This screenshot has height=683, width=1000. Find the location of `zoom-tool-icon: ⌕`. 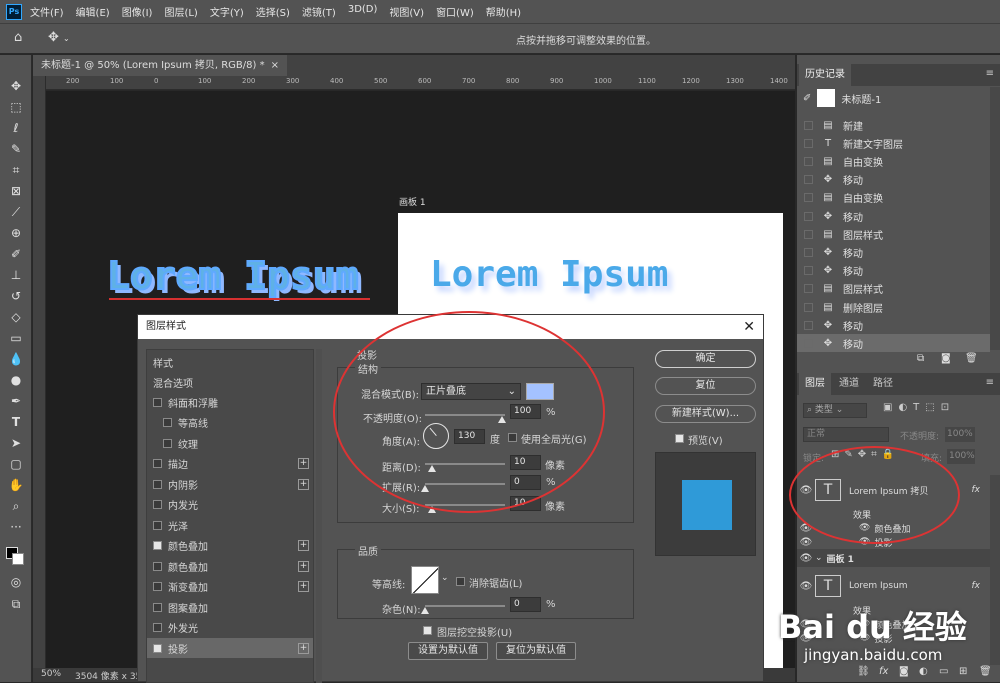

zoom-tool-icon: ⌕ is located at coordinates (16, 506).